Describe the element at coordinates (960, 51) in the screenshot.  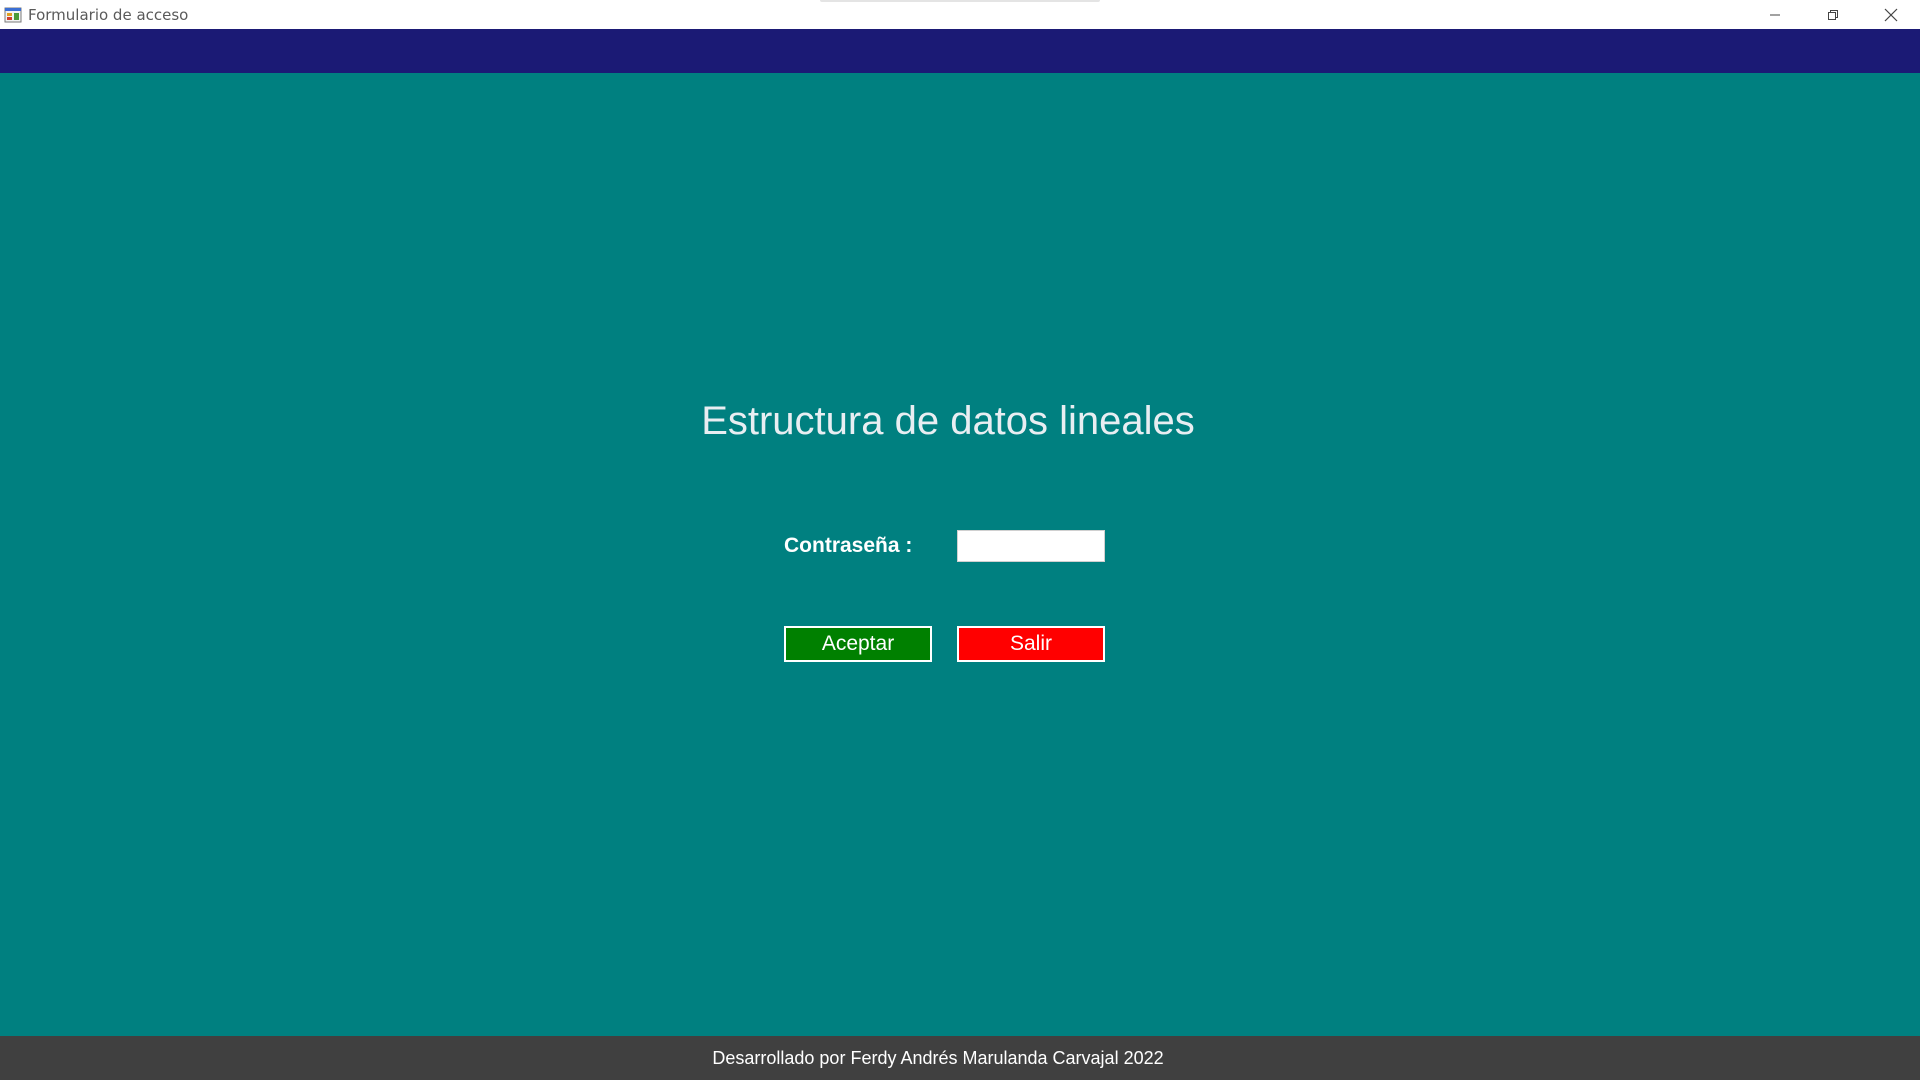
I see `top-band` at that location.